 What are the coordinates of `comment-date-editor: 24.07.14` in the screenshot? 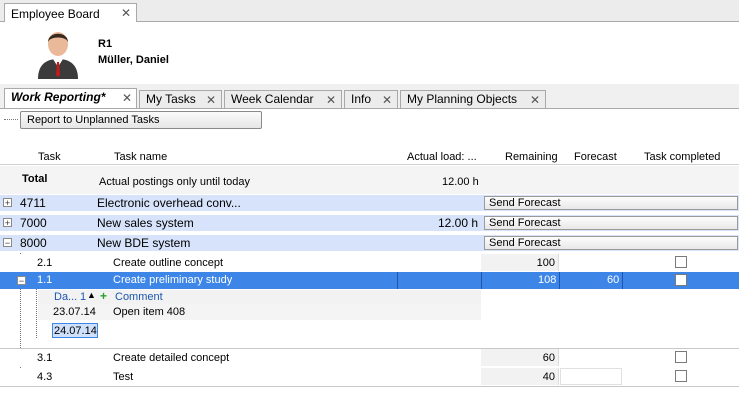 It's located at (75, 330).